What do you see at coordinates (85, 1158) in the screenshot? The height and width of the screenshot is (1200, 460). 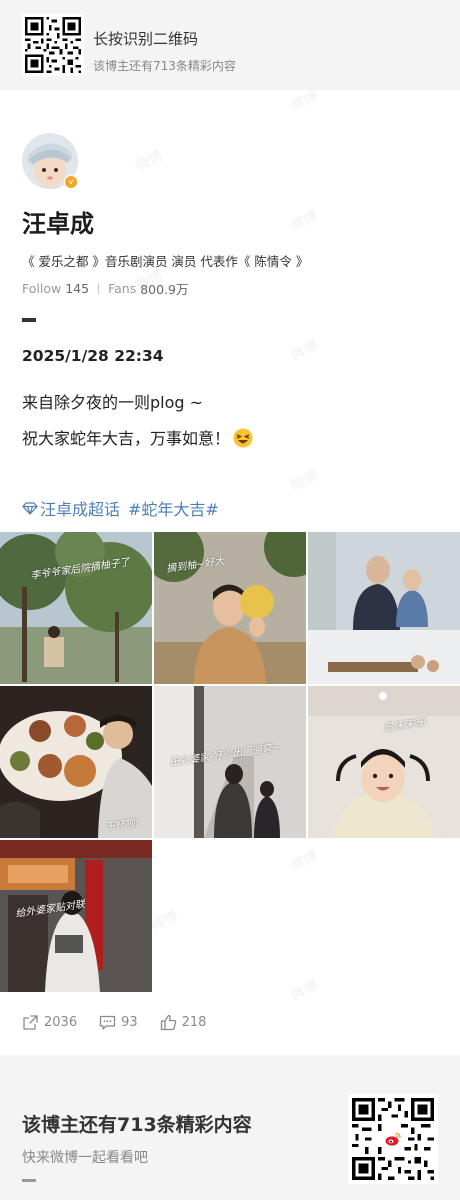 I see `footer-subtitle: 快来微博一起看看吧` at bounding box center [85, 1158].